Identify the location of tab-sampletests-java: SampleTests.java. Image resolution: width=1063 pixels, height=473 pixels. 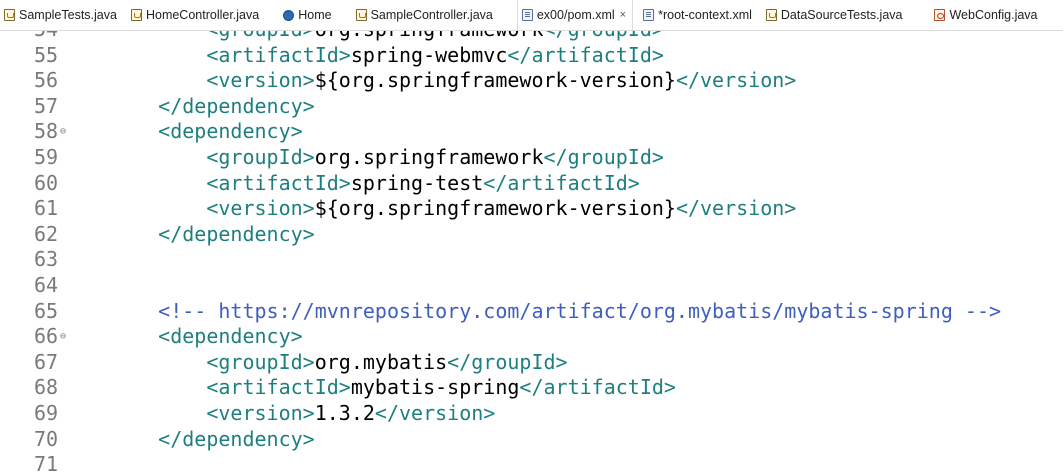
(61, 15).